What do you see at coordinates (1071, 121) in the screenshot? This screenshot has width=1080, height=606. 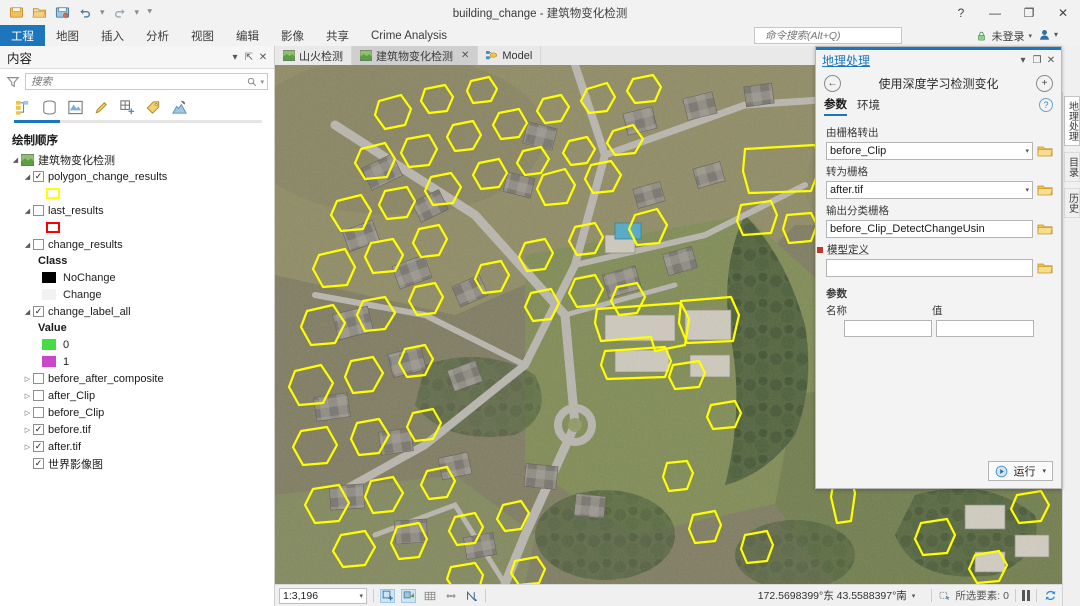 I see `right-tab-geoprocessing: 地理处理` at bounding box center [1071, 121].